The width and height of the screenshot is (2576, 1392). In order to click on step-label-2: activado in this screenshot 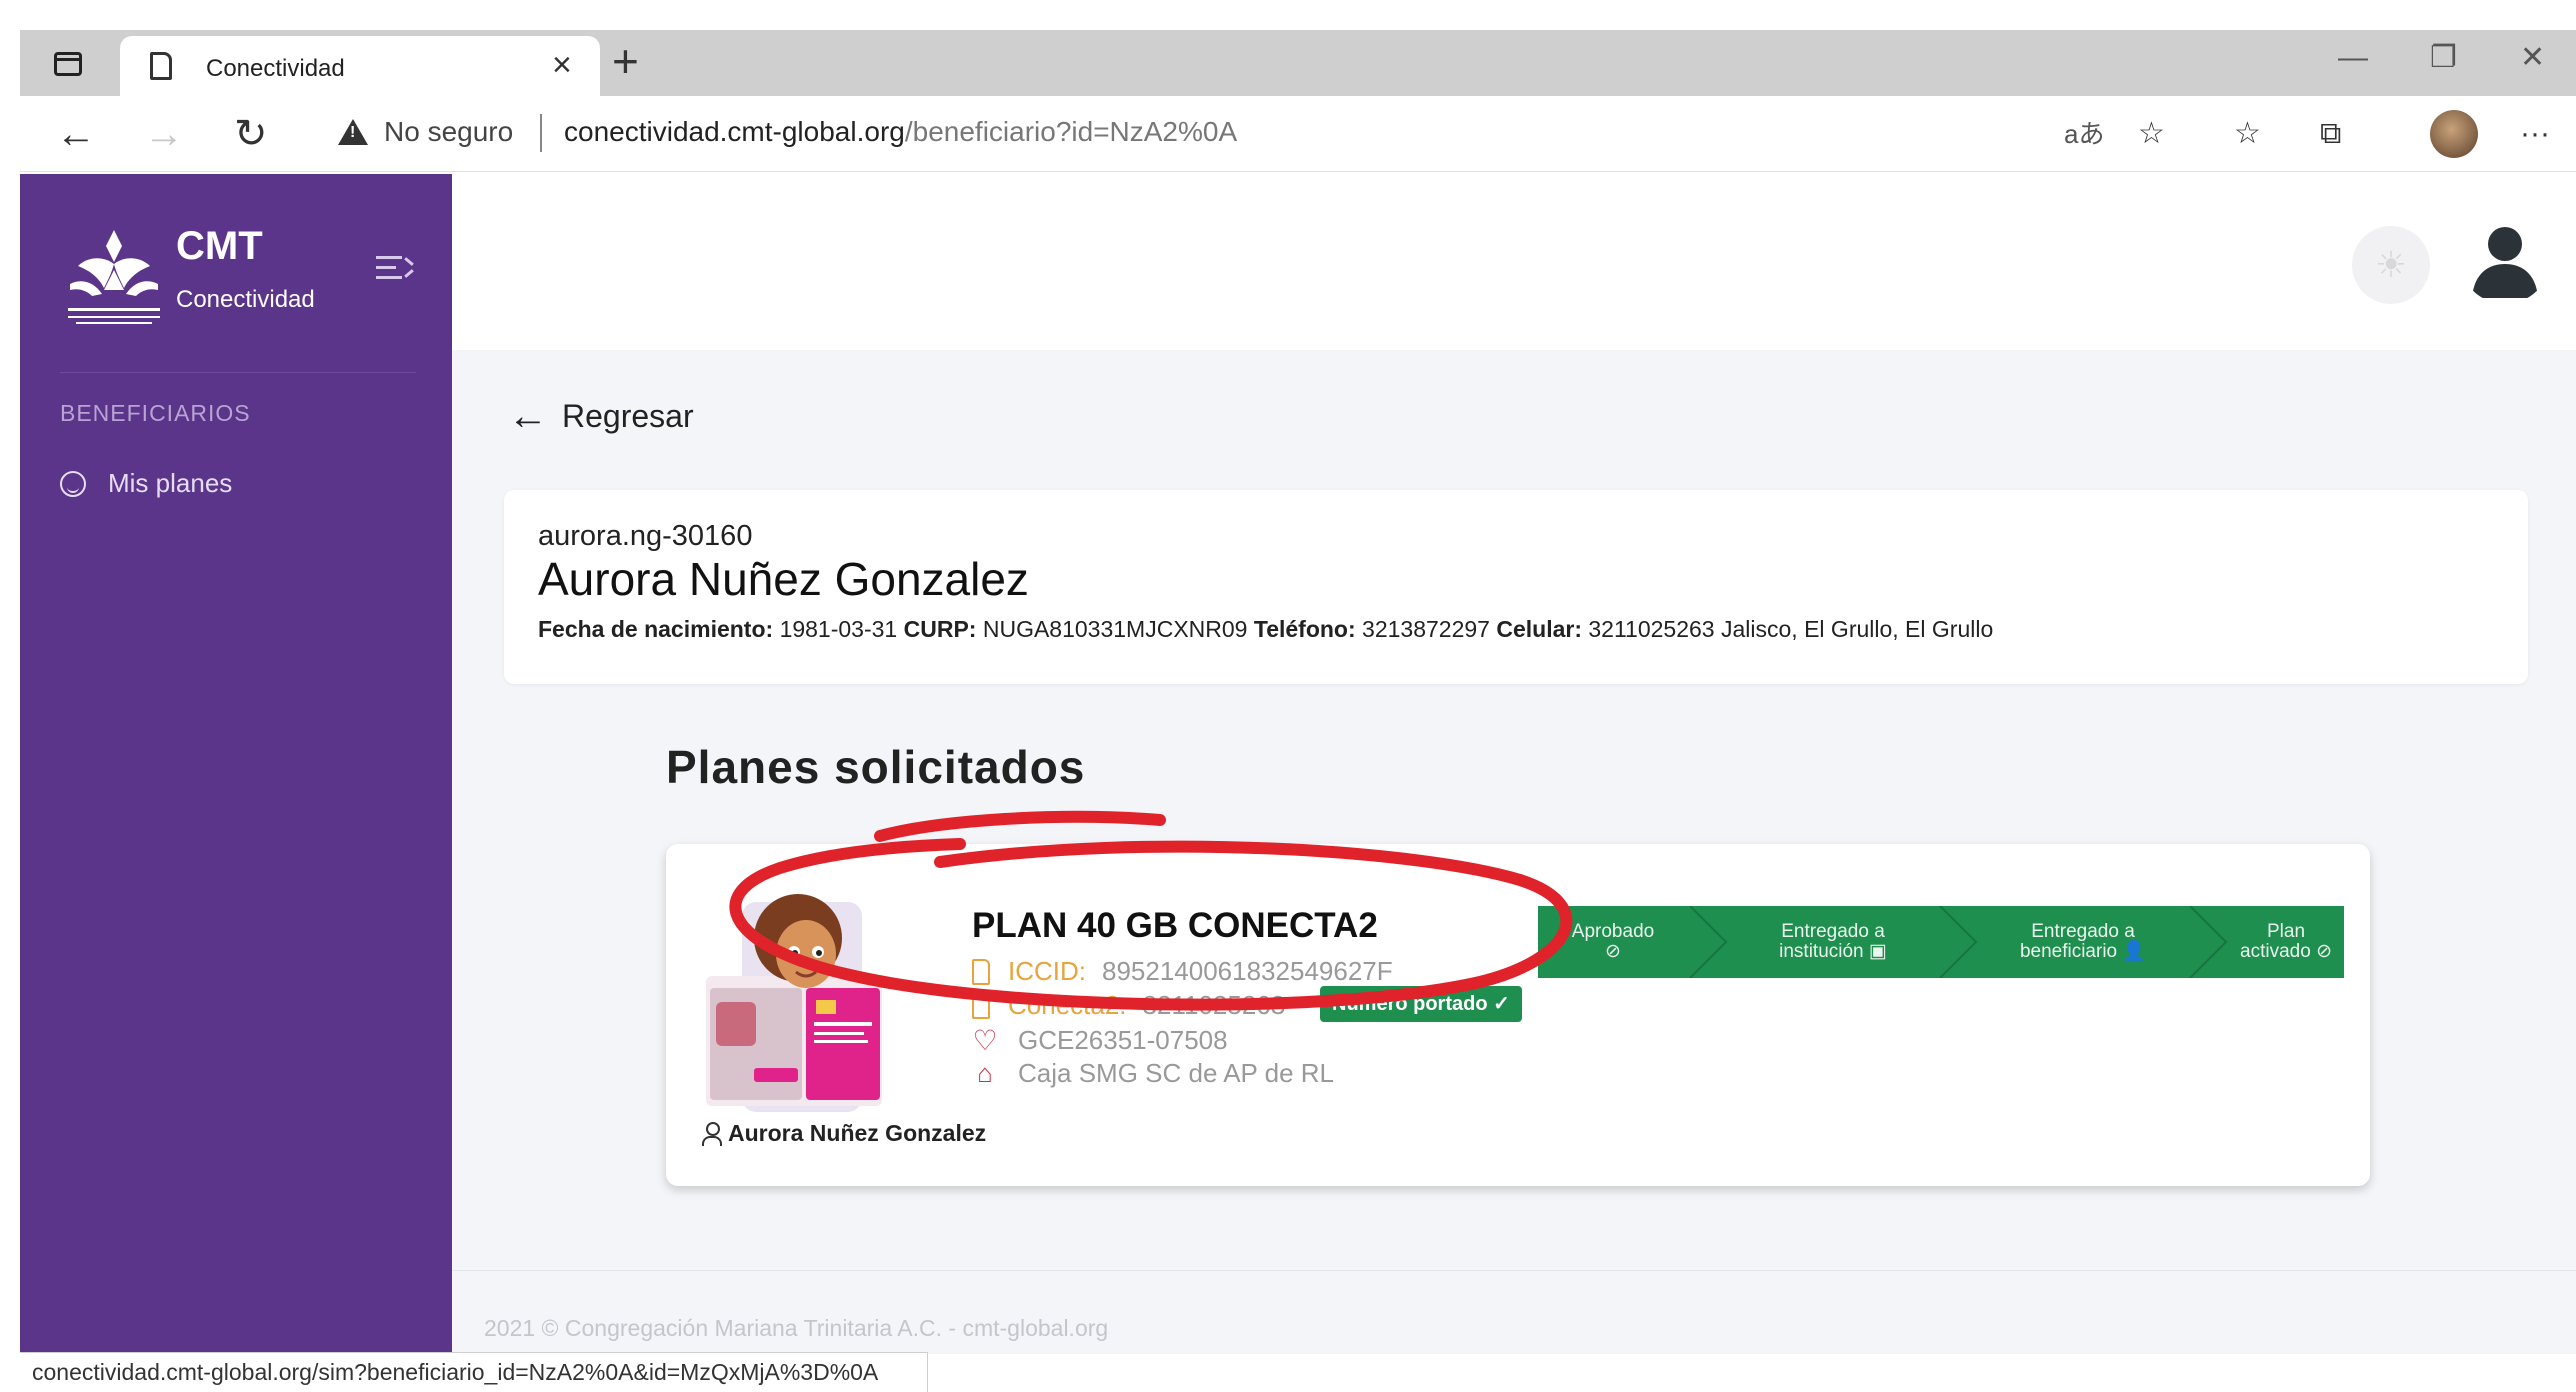, I will do `click(2275, 951)`.